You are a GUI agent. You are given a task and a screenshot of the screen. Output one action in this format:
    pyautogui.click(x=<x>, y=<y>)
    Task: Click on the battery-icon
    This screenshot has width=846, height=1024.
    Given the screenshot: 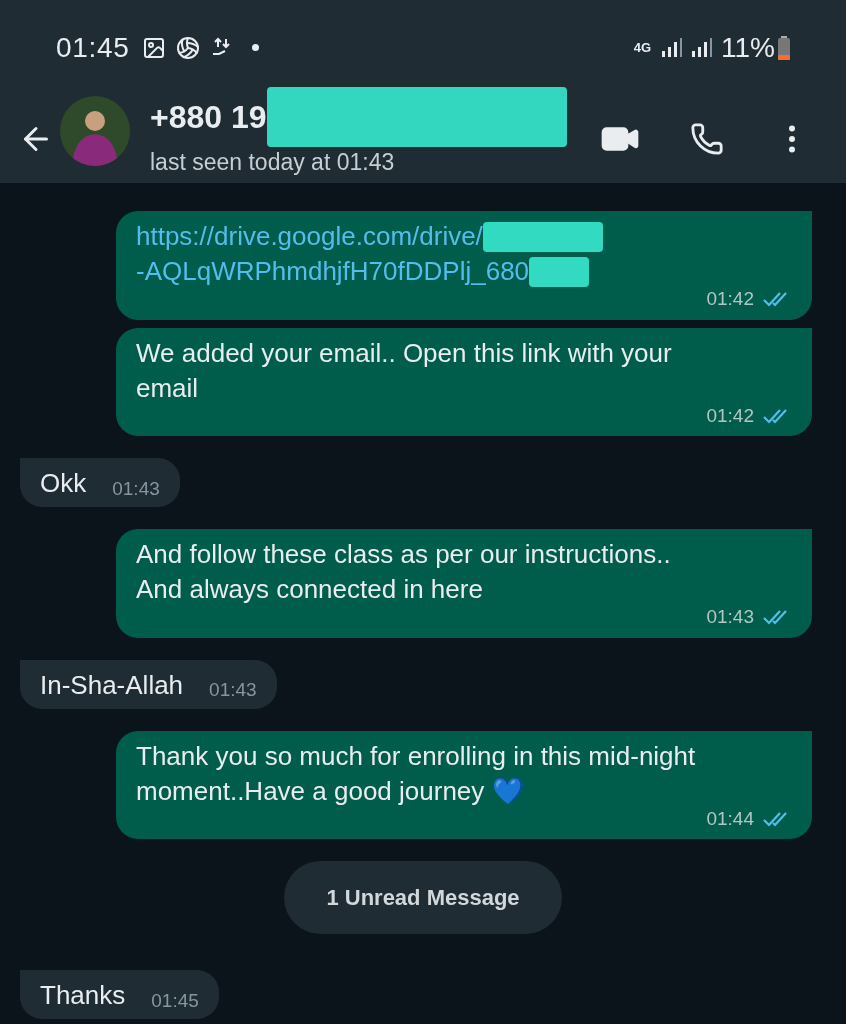 What is the action you would take?
    pyautogui.click(x=784, y=47)
    